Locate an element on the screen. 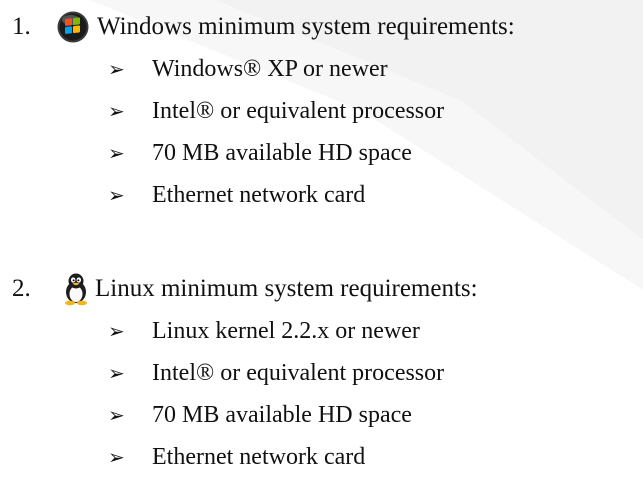  section-heading: 2. Linux minimum system requirements: is located at coordinates (321, 289).